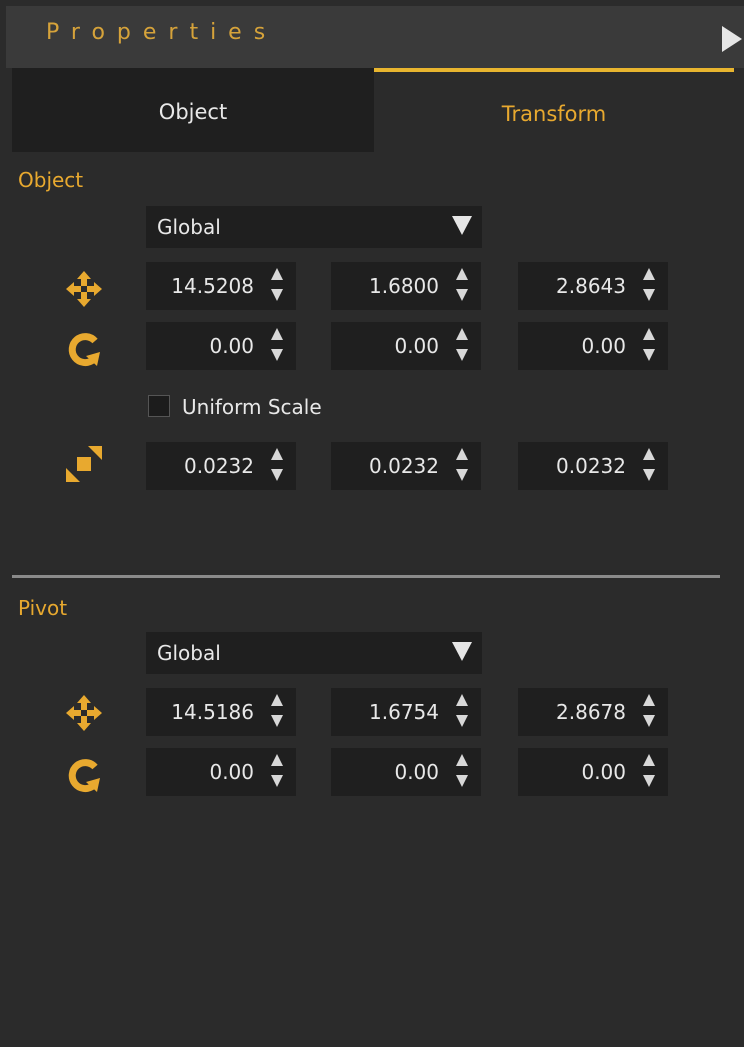 The height and width of the screenshot is (1047, 744). I want to click on value: 2.8678, so click(591, 712).